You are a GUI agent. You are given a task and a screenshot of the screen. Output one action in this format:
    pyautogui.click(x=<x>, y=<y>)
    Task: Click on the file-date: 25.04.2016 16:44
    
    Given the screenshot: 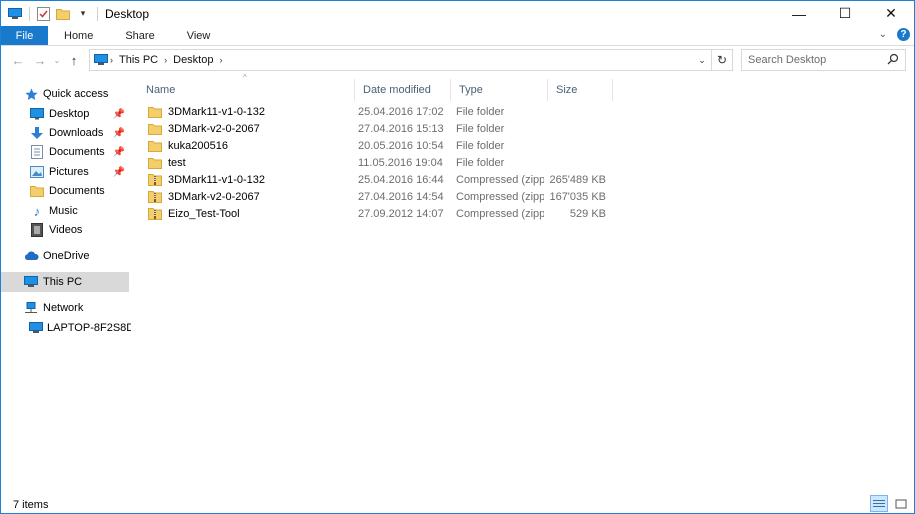 What is the action you would take?
    pyautogui.click(x=401, y=179)
    